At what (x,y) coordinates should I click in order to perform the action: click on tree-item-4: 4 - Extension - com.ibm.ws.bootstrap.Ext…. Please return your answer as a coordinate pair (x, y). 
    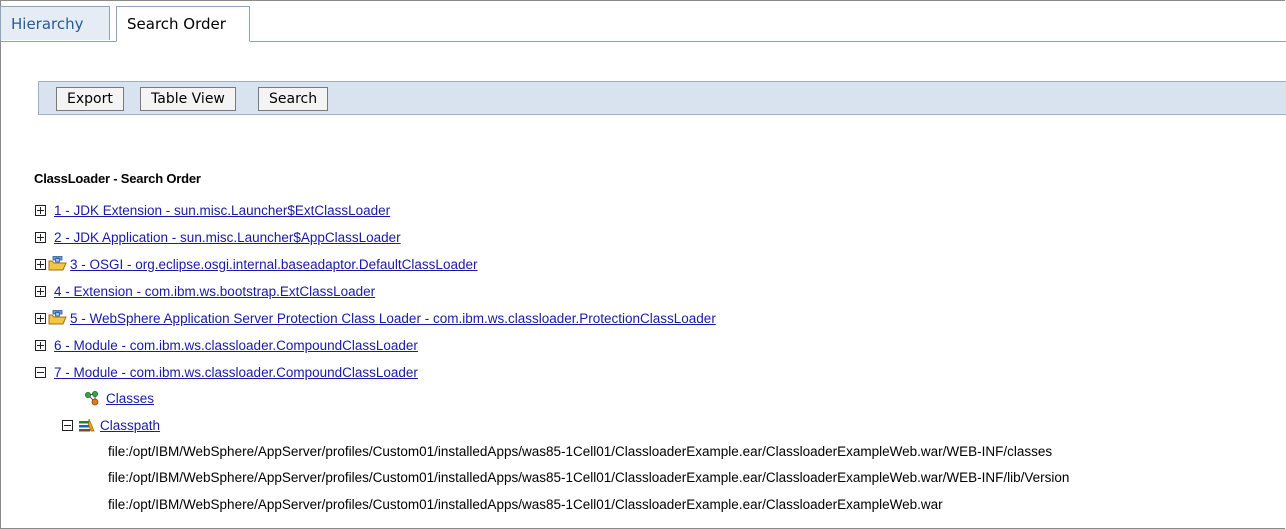
    Looking at the image, I should click on (205, 291).